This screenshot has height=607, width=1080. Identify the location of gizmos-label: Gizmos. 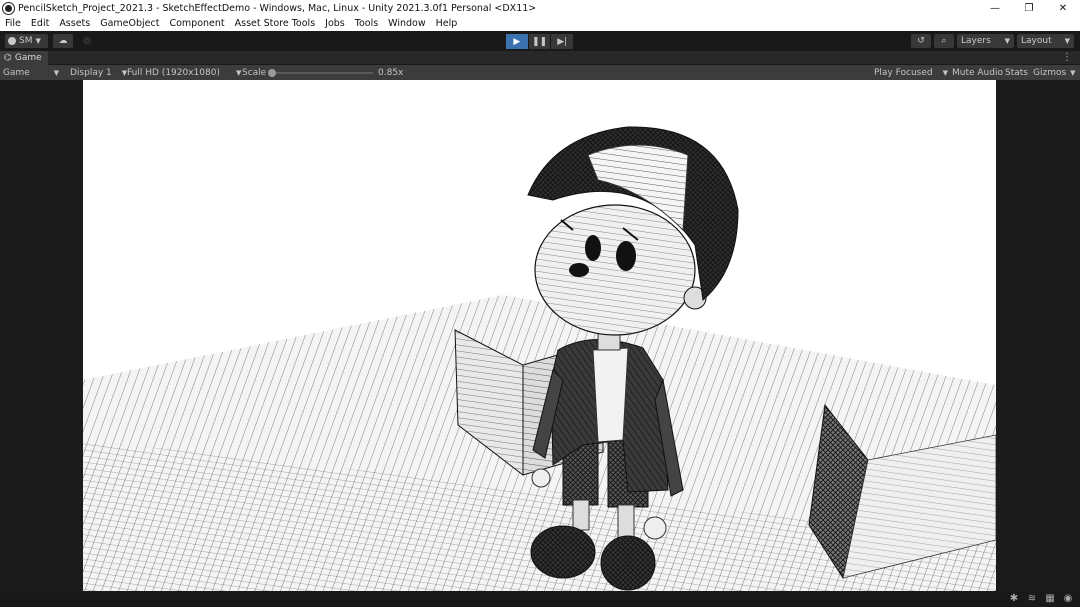
(1050, 72).